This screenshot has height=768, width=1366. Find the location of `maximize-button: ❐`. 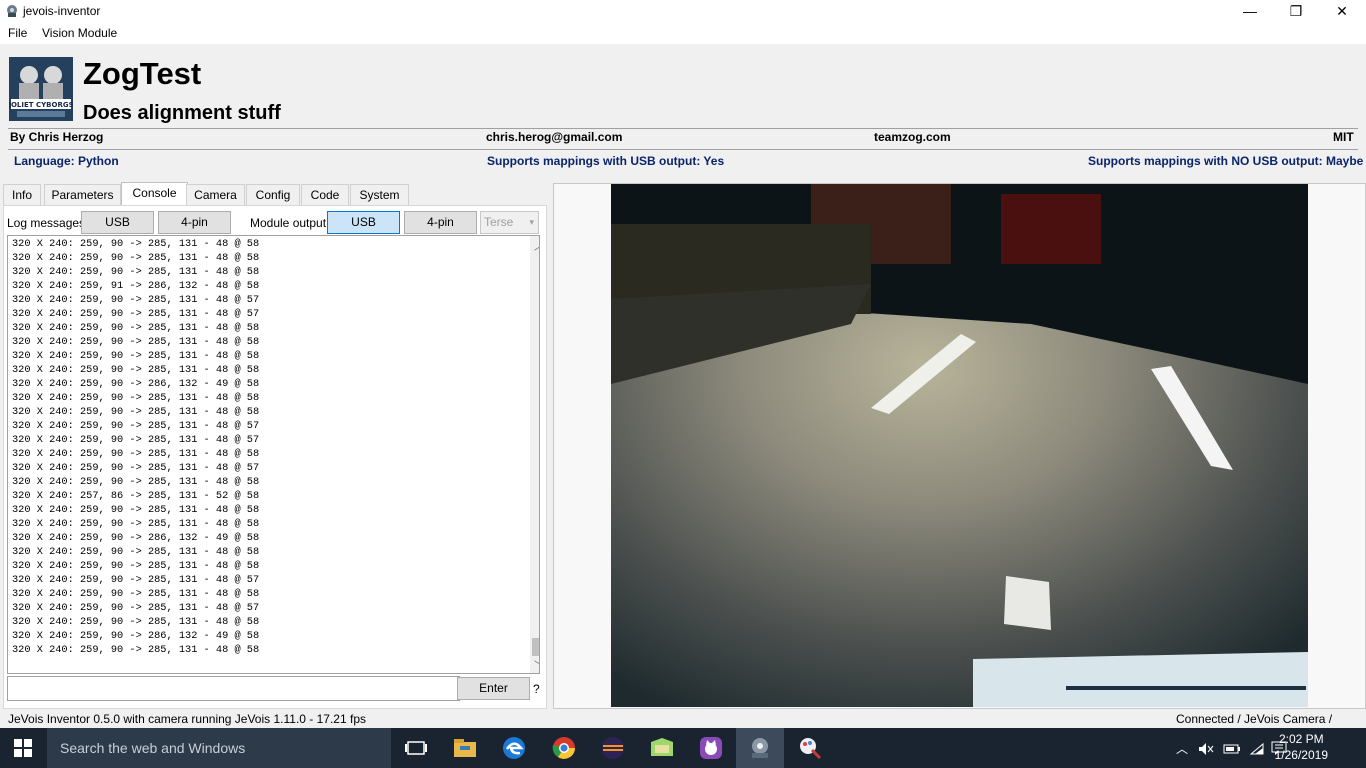

maximize-button: ❐ is located at coordinates (1296, 11).